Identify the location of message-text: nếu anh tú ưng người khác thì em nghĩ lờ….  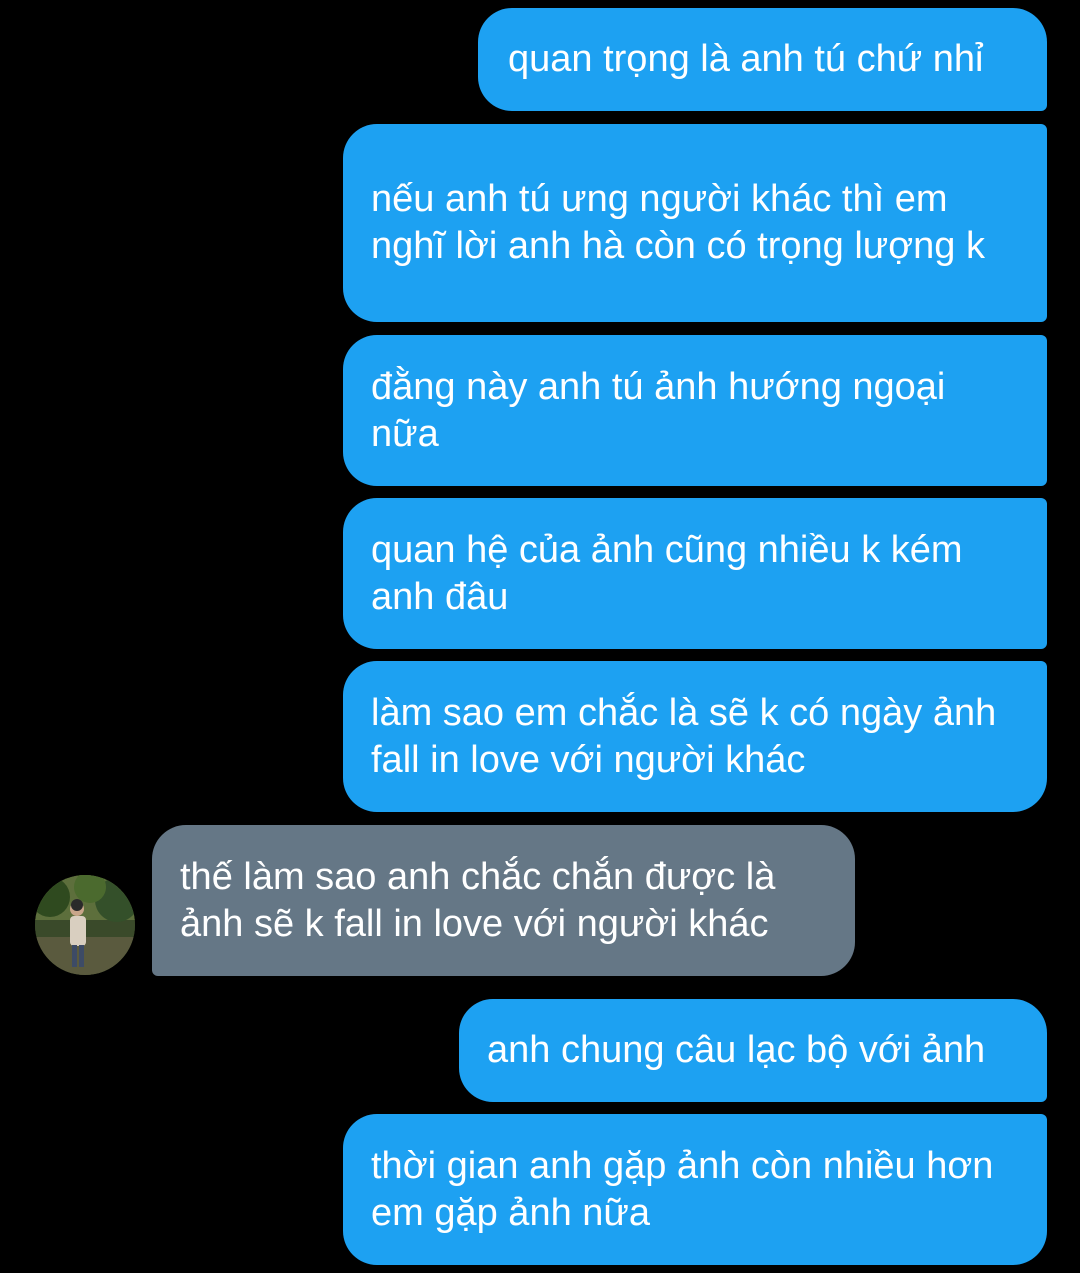
(678, 222).